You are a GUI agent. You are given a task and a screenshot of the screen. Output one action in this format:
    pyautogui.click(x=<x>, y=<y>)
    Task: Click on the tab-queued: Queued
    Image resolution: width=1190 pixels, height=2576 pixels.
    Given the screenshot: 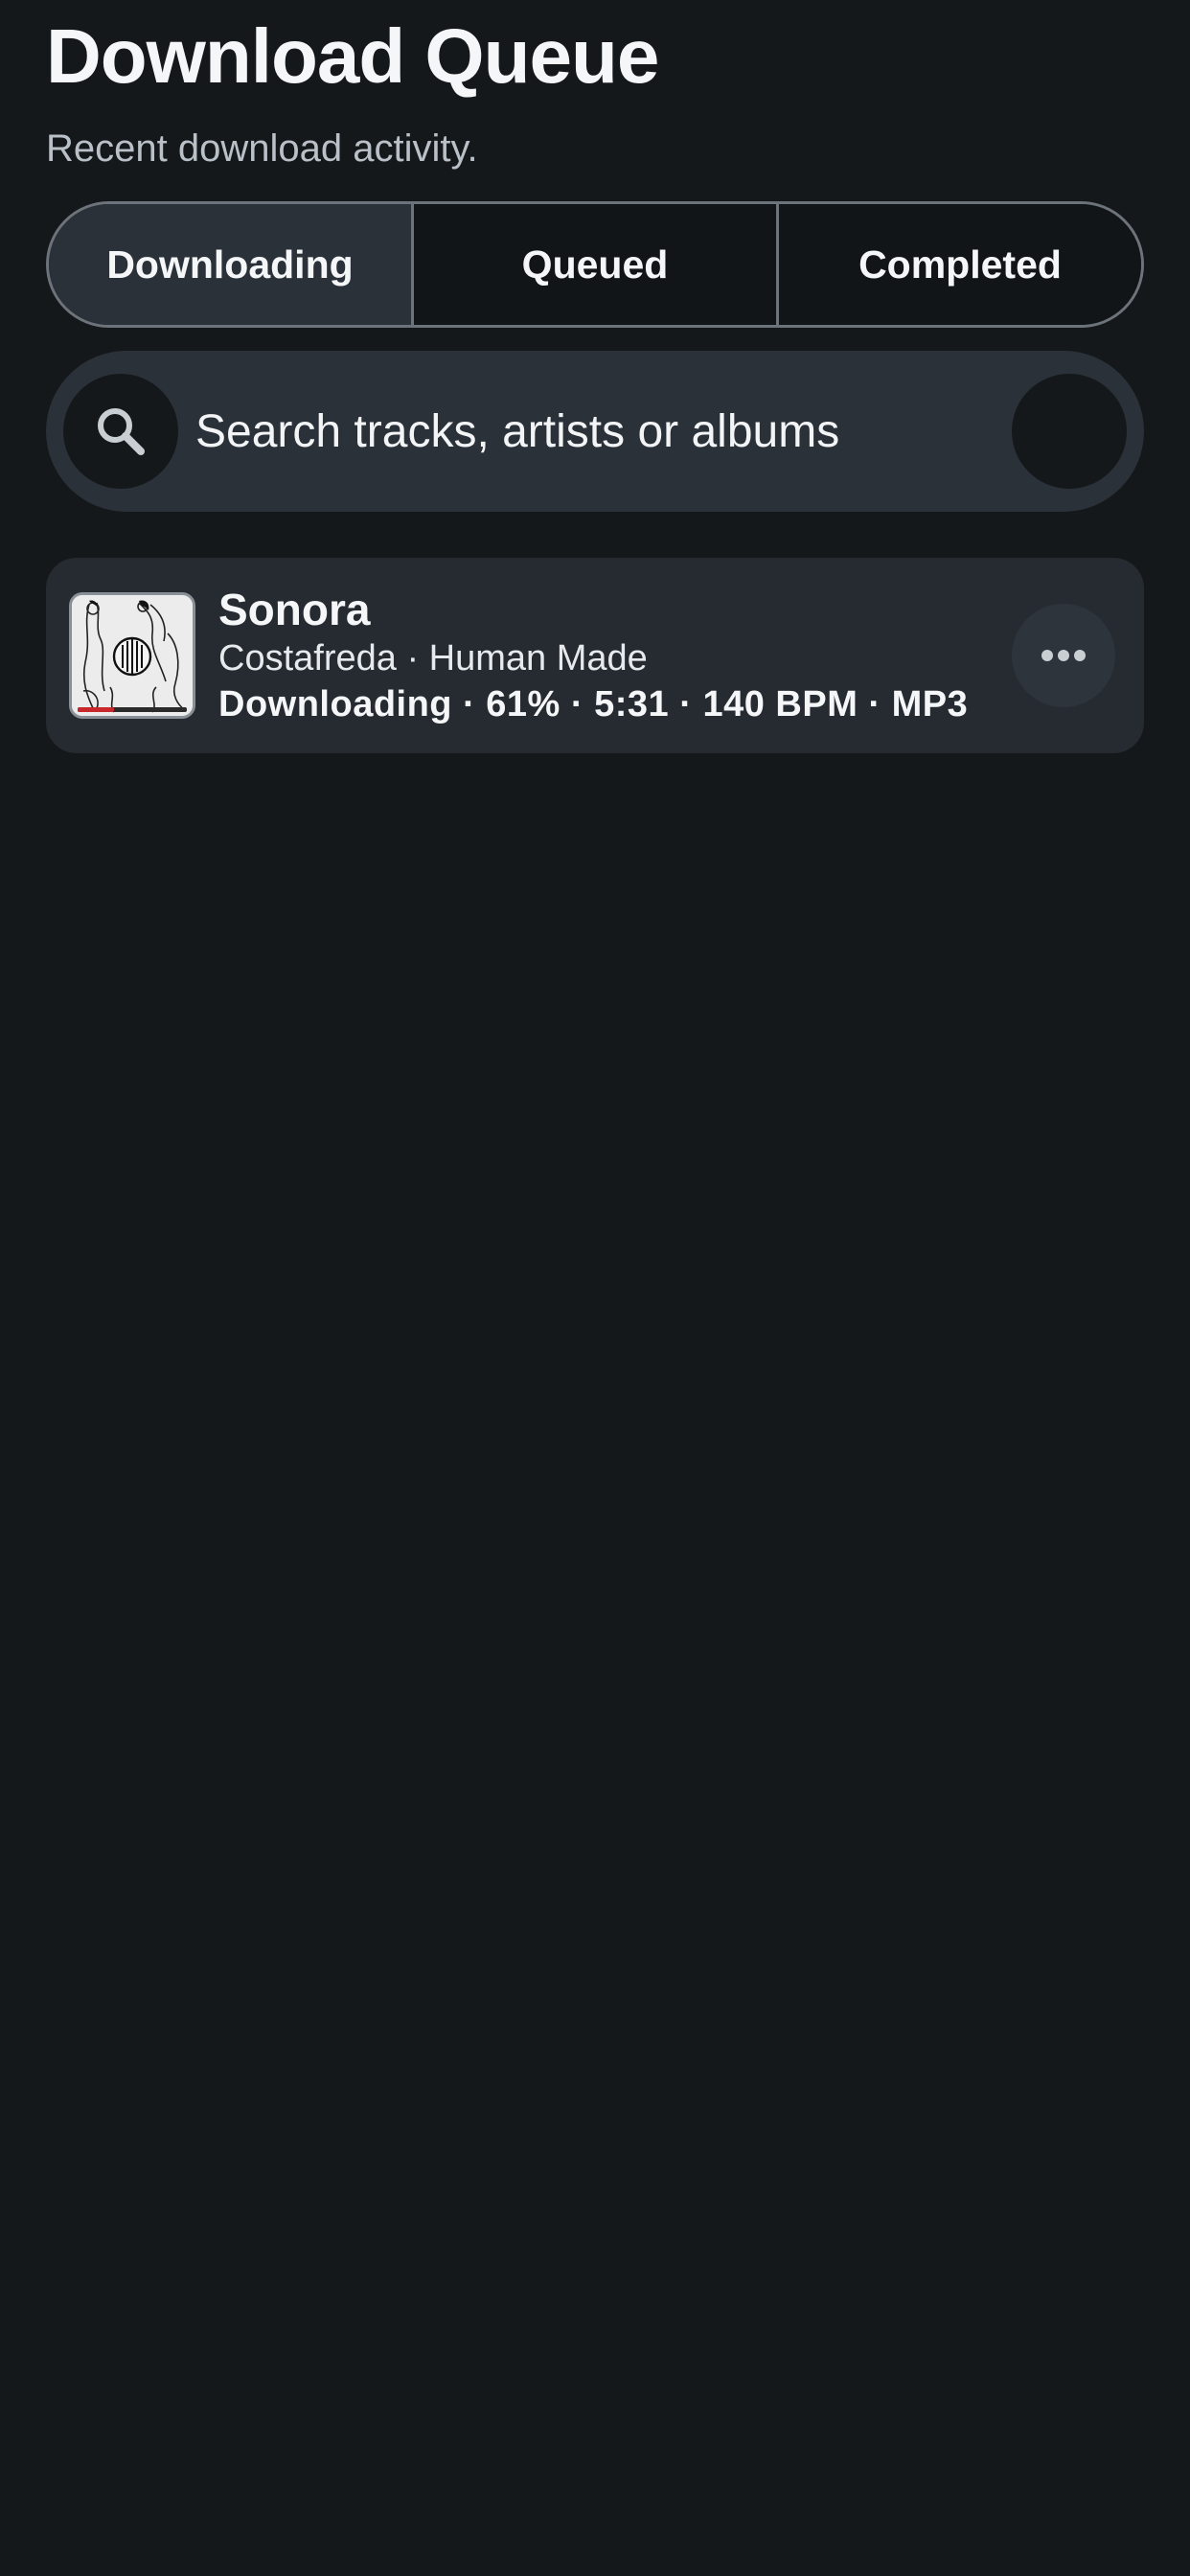 What is the action you would take?
    pyautogui.click(x=593, y=264)
    